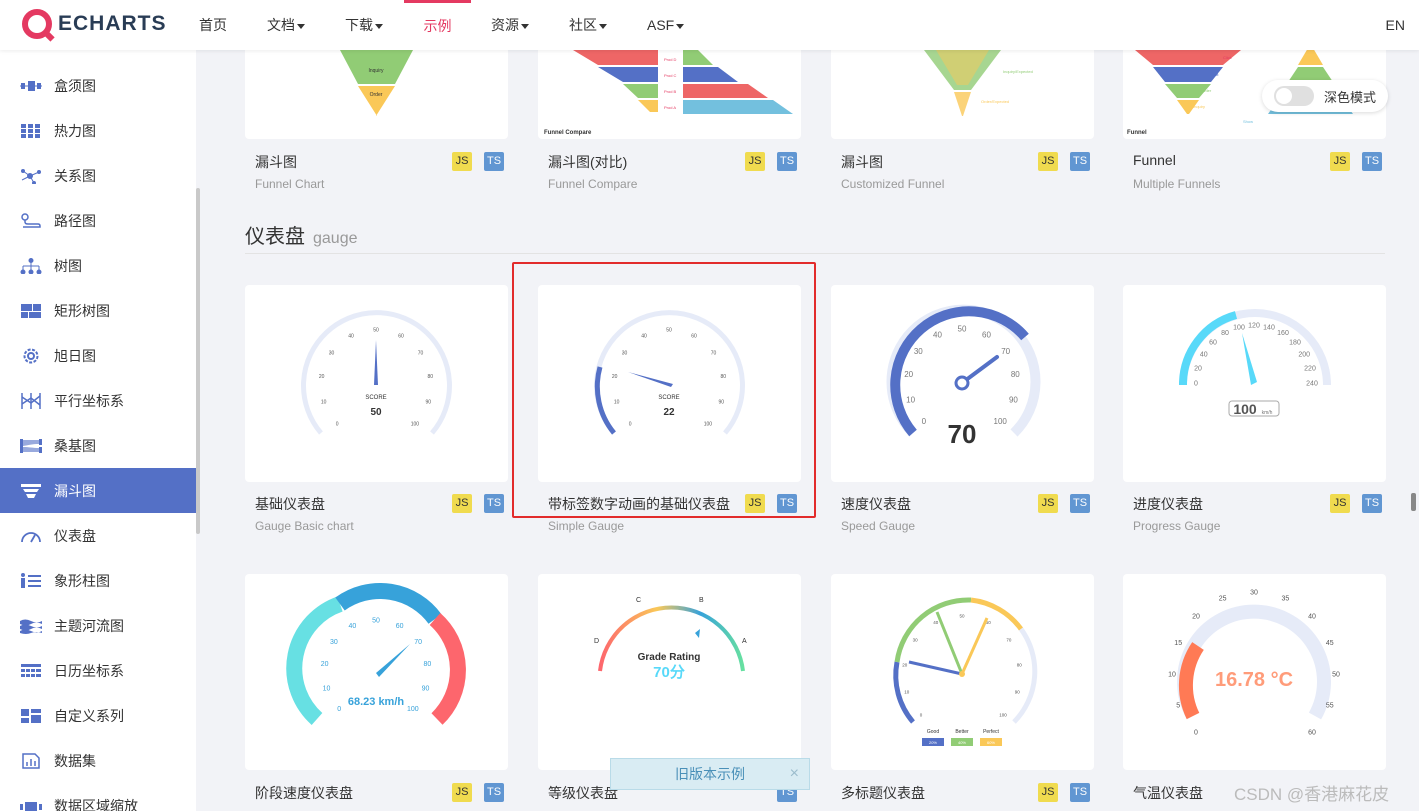  I want to click on section-title: 仪表盘 gauge, so click(301, 234).